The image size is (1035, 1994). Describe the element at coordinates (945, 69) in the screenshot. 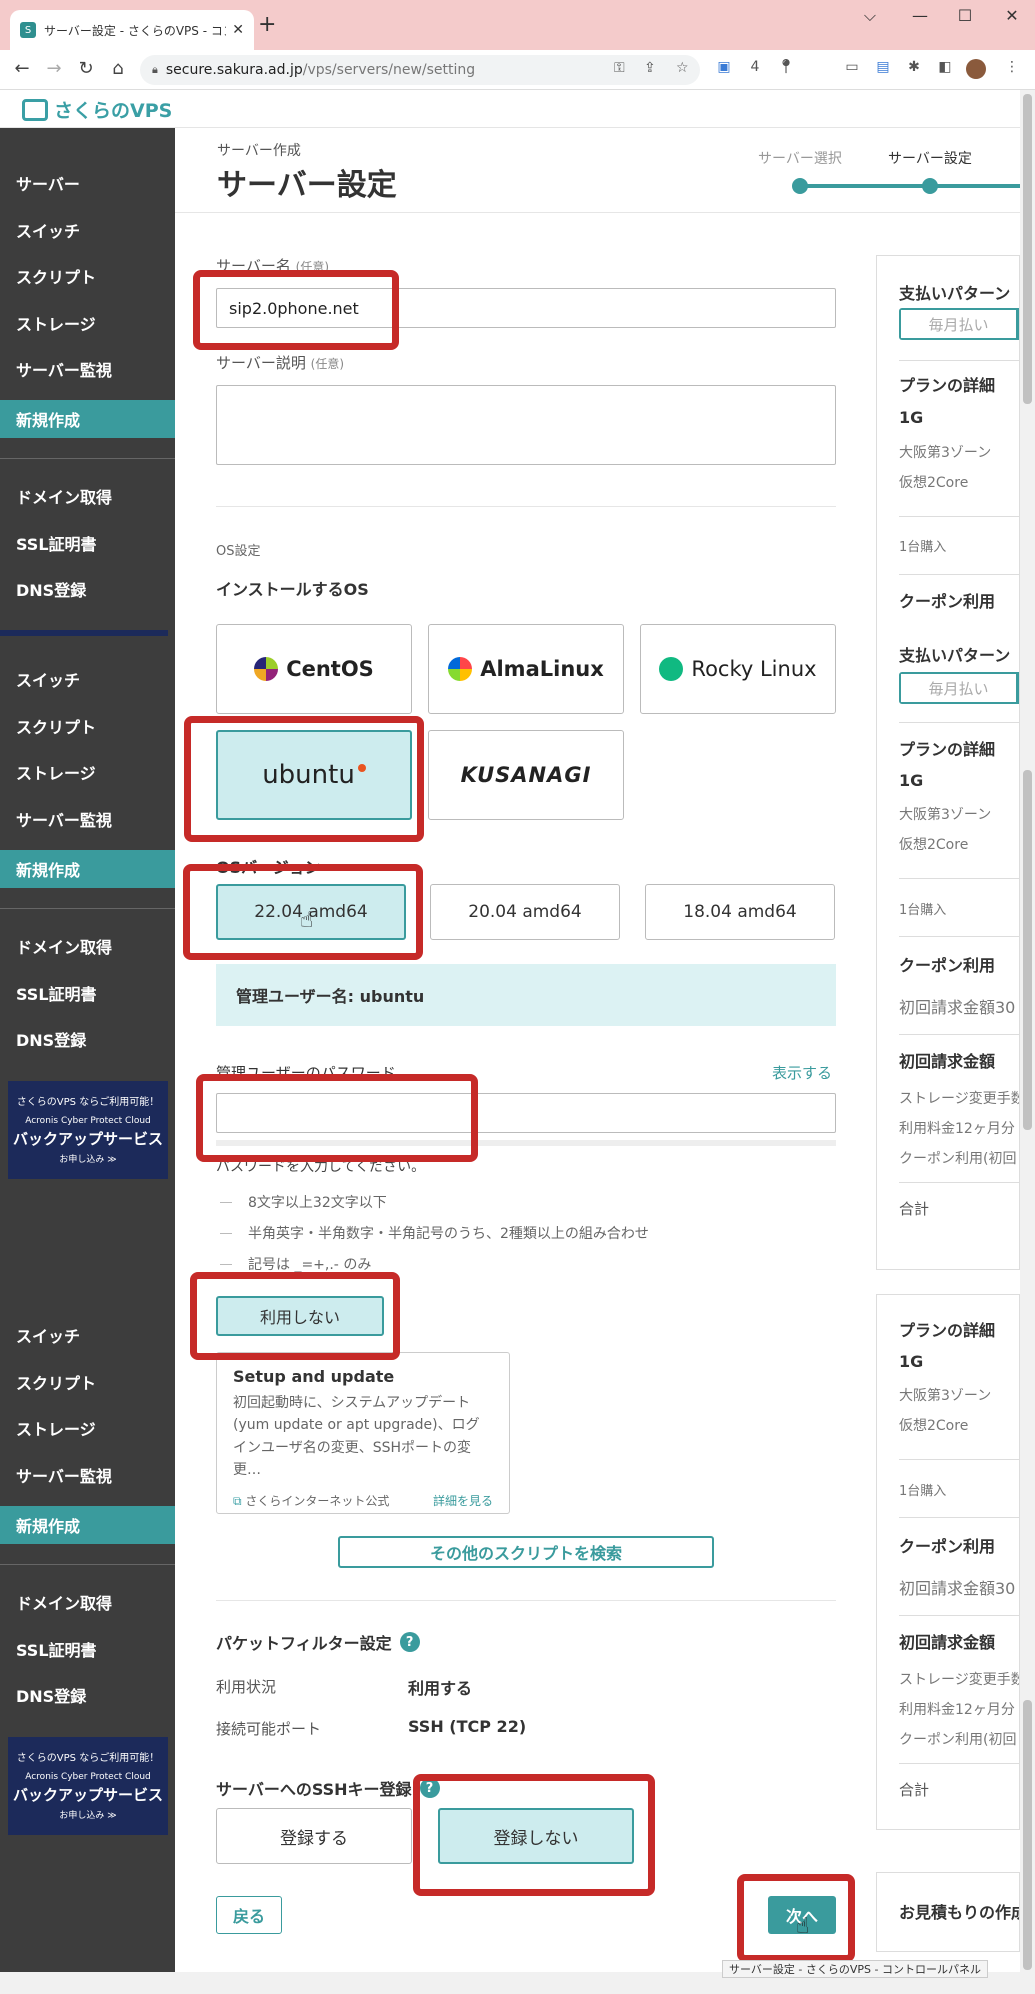

I see `side-panel-icon: ◧` at that location.